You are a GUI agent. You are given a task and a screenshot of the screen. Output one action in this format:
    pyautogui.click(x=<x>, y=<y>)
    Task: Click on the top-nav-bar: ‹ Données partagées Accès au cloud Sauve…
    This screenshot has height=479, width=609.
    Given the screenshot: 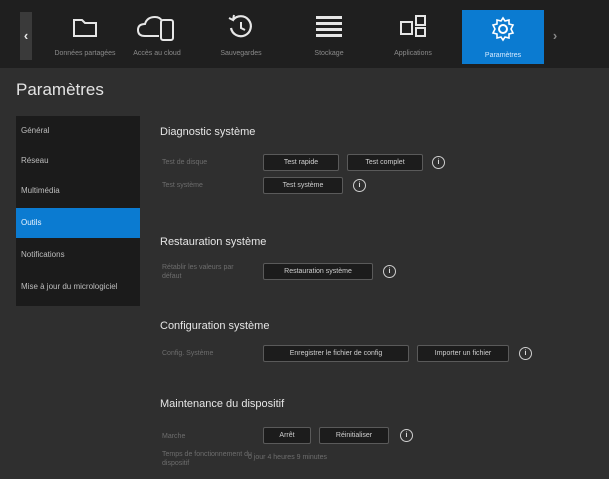 What is the action you would take?
    pyautogui.click(x=304, y=34)
    